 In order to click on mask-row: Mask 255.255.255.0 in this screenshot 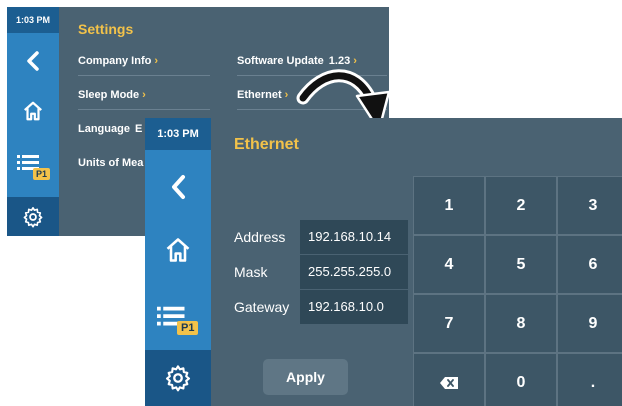, I will do `click(321, 272)`.